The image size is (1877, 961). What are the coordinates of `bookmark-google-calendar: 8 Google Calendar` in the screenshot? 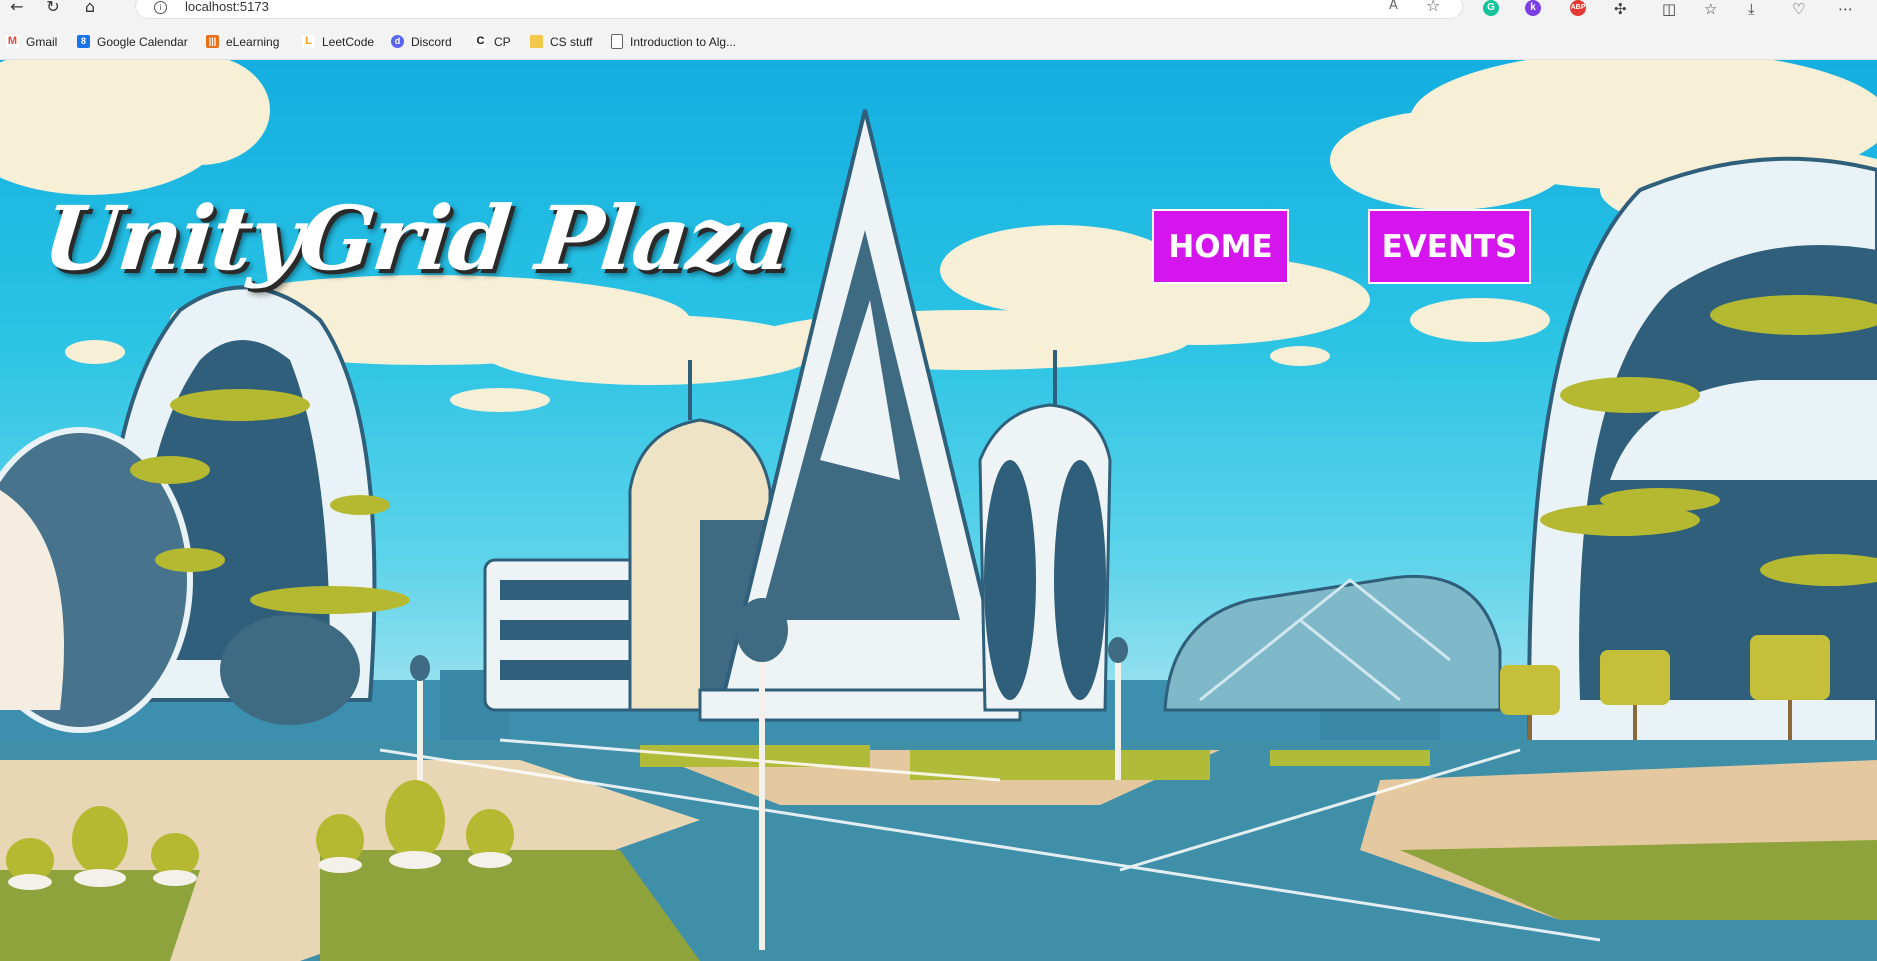 It's located at (132, 41).